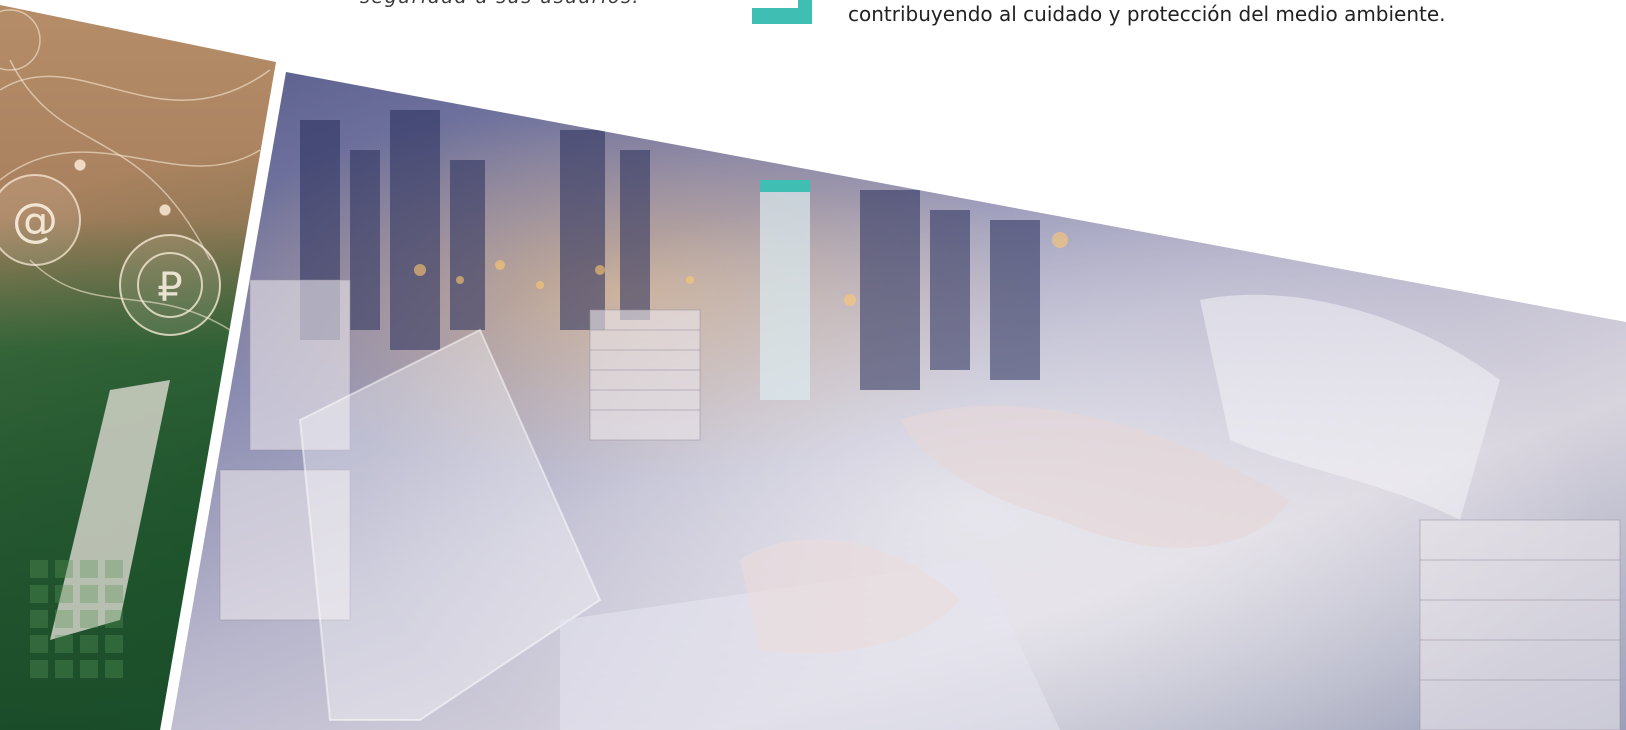 This screenshot has width=1626, height=730. What do you see at coordinates (35, 220) in the screenshot?
I see `at-glyph: @` at bounding box center [35, 220].